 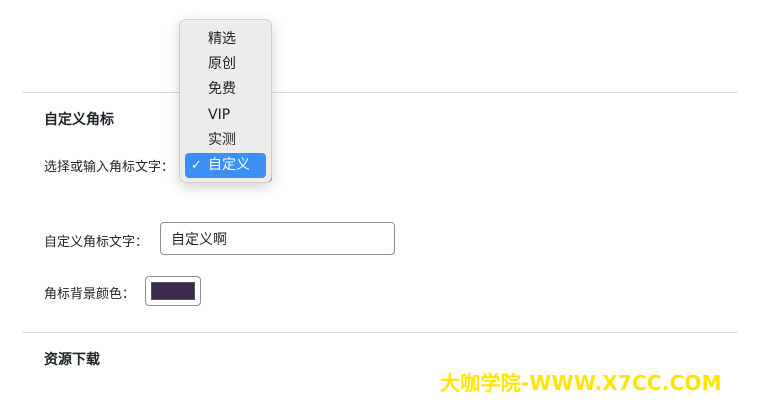 I want to click on dropdown-option-custom: ✓ 自定义, so click(x=225, y=165).